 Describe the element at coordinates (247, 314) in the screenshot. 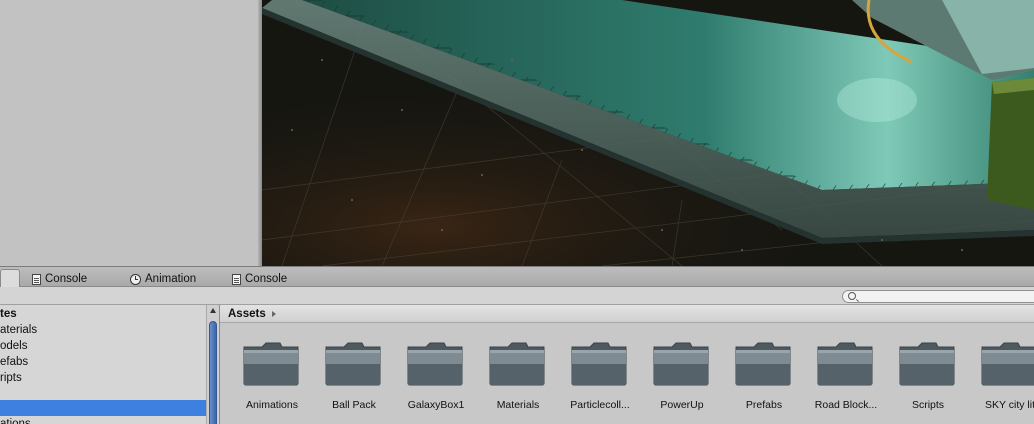

I see `breadcrumb-assets: Assets` at that location.